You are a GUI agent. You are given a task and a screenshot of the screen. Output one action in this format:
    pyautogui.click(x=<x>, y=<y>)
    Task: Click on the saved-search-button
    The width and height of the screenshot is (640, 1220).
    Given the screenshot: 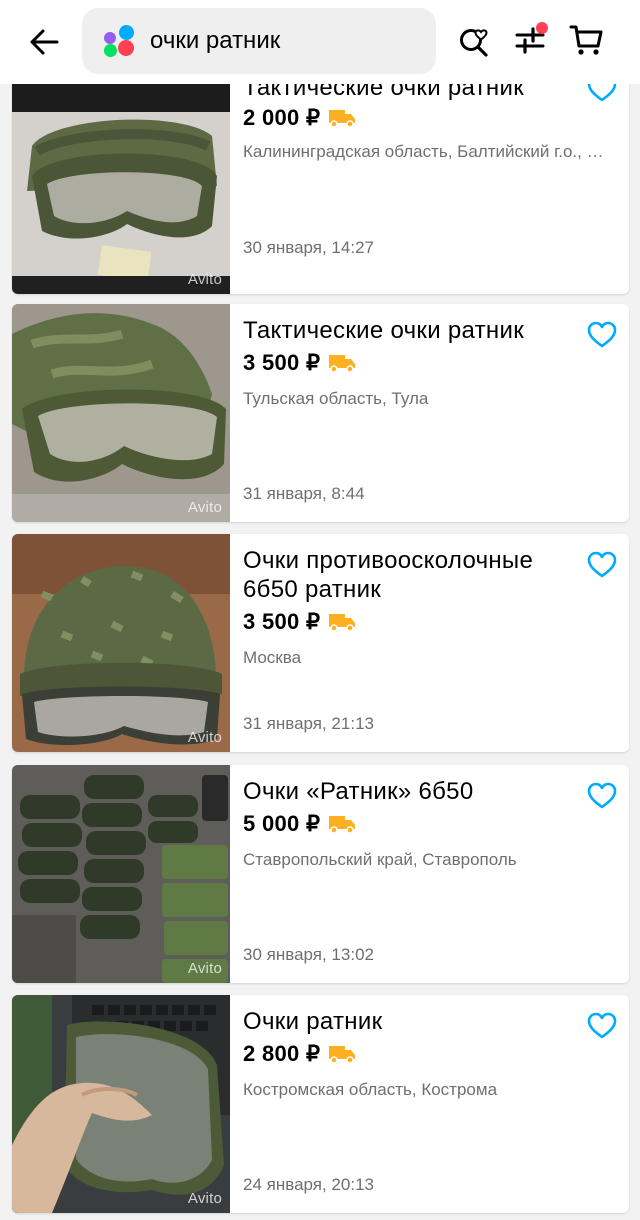 What is the action you would take?
    pyautogui.click(x=474, y=40)
    